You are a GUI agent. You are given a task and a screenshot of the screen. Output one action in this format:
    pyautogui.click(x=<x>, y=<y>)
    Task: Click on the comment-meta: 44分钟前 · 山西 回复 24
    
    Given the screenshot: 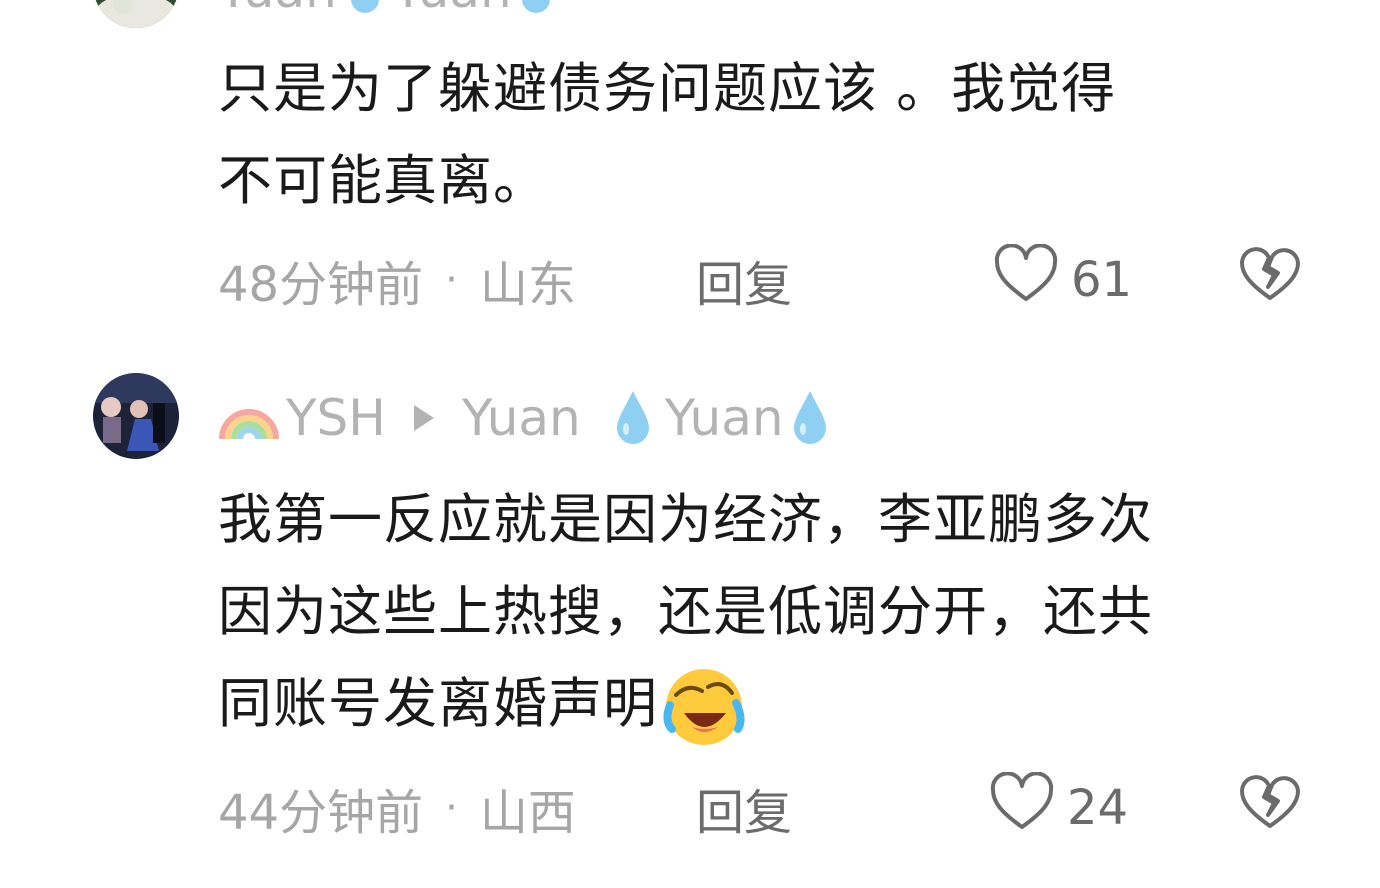 What is the action you would take?
    pyautogui.click(x=768, y=807)
    